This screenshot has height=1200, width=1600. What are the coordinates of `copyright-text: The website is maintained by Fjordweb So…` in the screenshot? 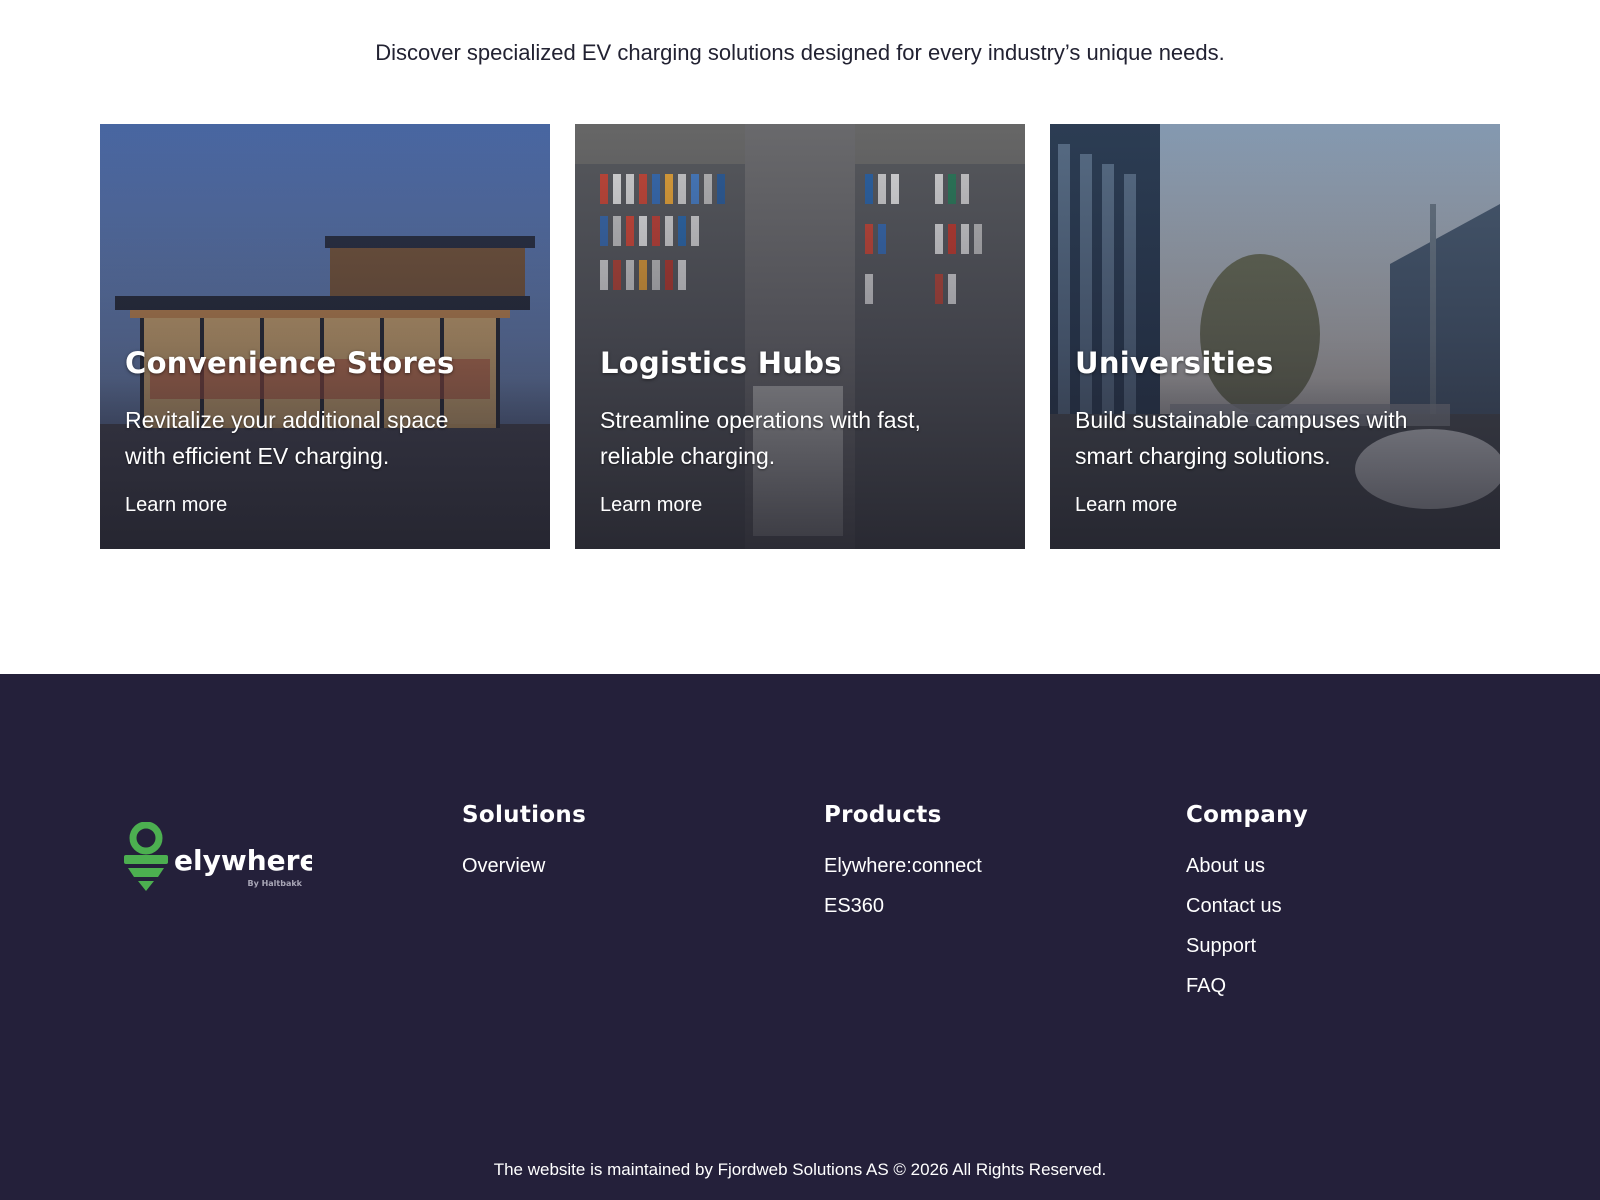 It's located at (800, 1169).